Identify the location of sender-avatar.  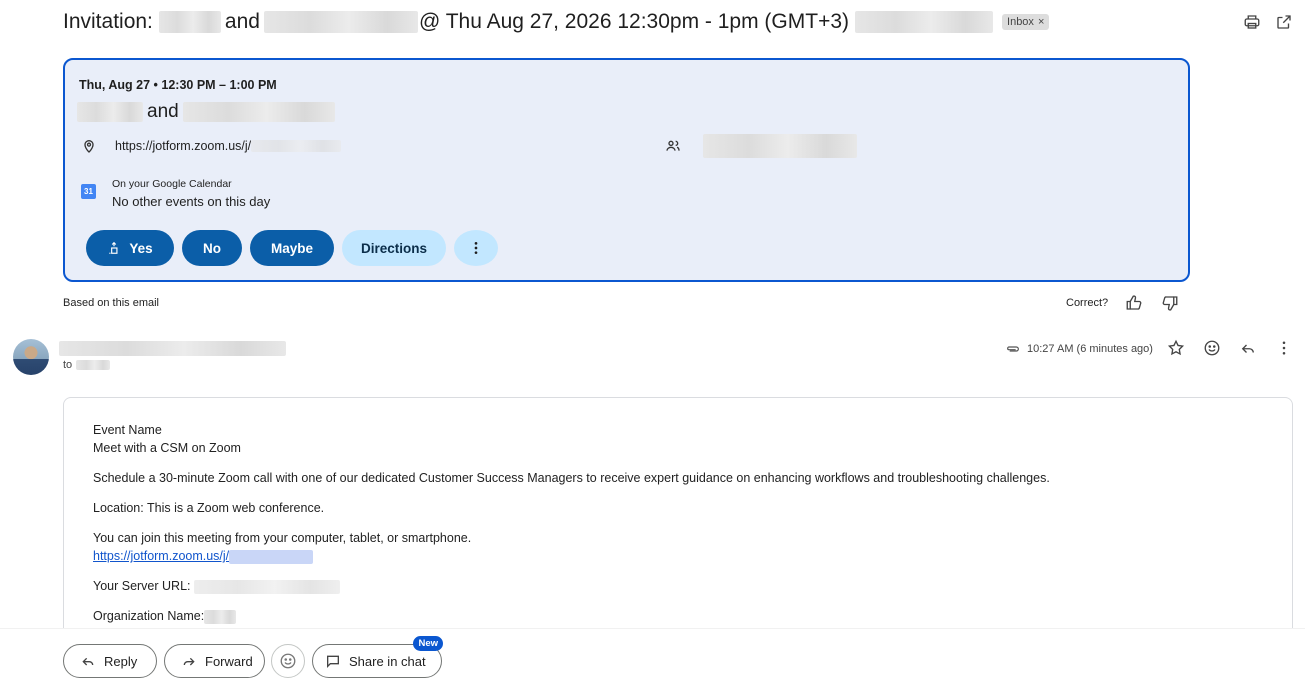
(31, 357).